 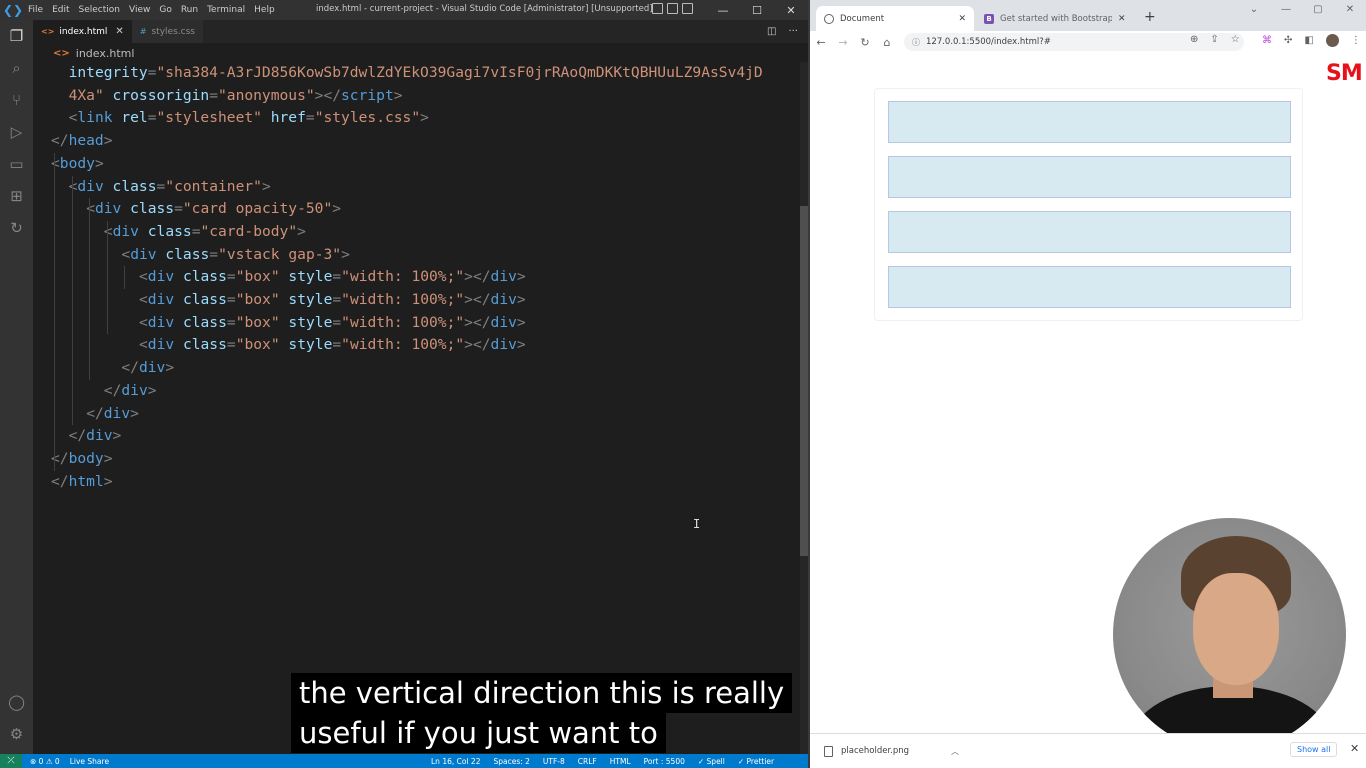 I want to click on menu-terminal: Terminal, so click(x=226, y=10).